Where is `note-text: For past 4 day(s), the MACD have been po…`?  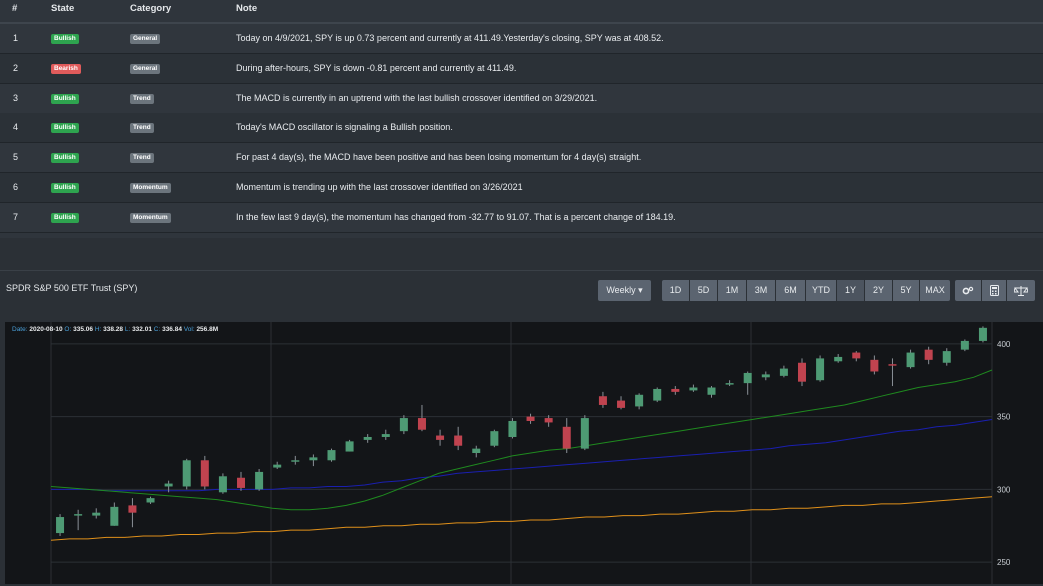 note-text: For past 4 day(s), the MACD have been po… is located at coordinates (439, 157).